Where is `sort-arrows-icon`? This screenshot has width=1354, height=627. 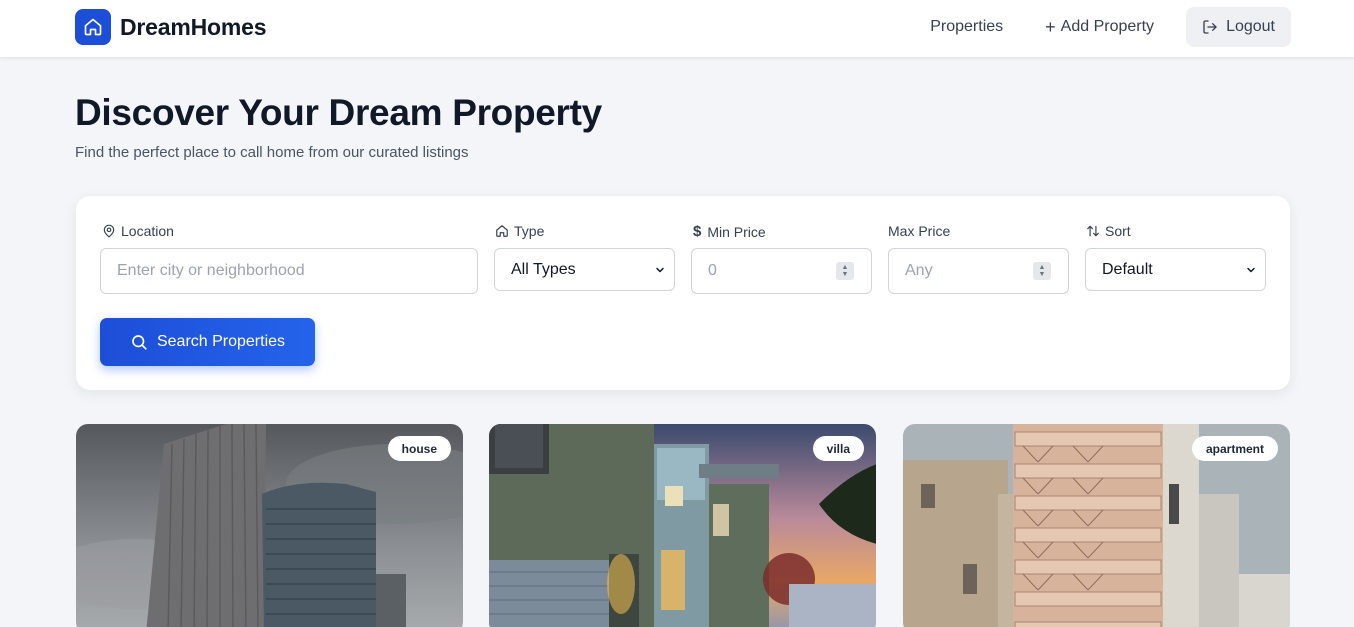 sort-arrows-icon is located at coordinates (1093, 231).